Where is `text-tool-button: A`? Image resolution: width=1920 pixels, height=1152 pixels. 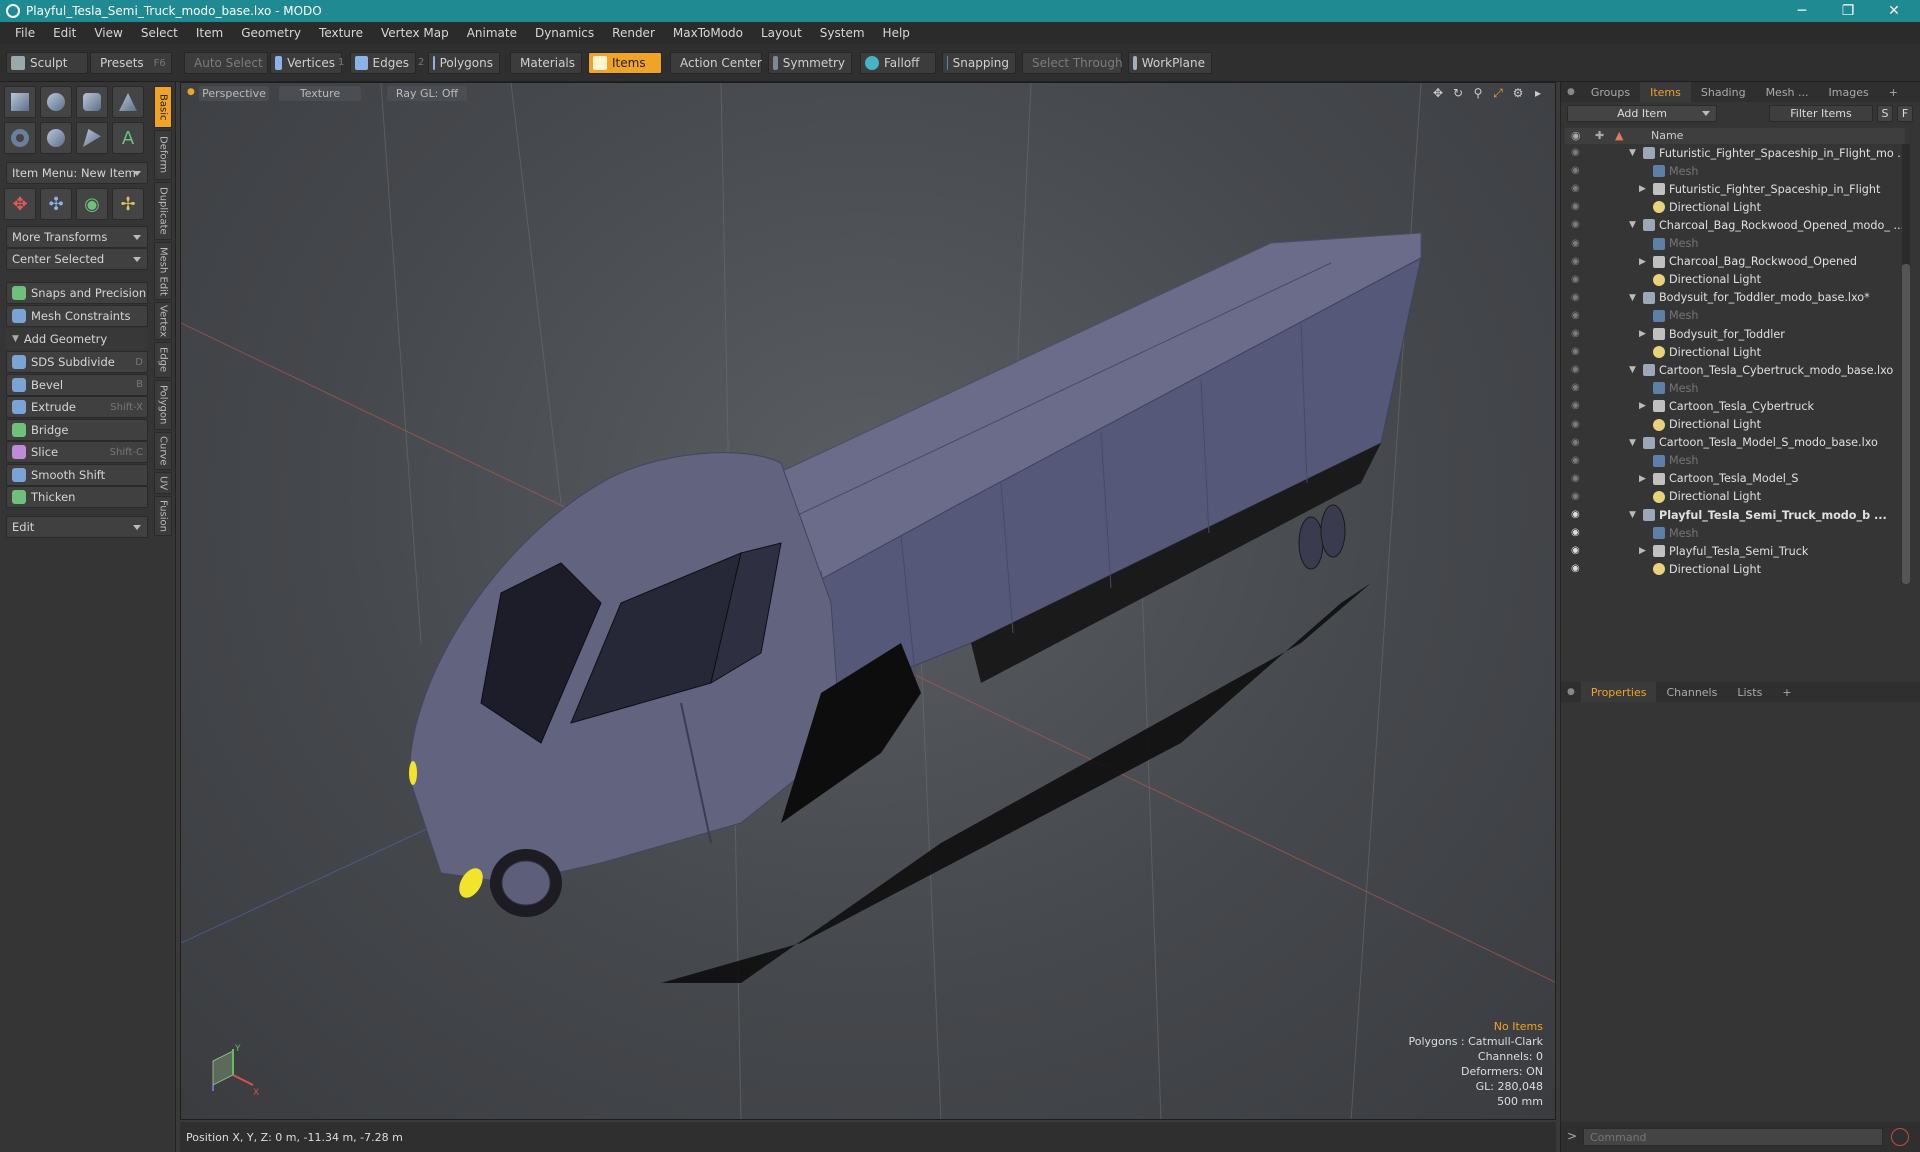 text-tool-button: A is located at coordinates (128, 138).